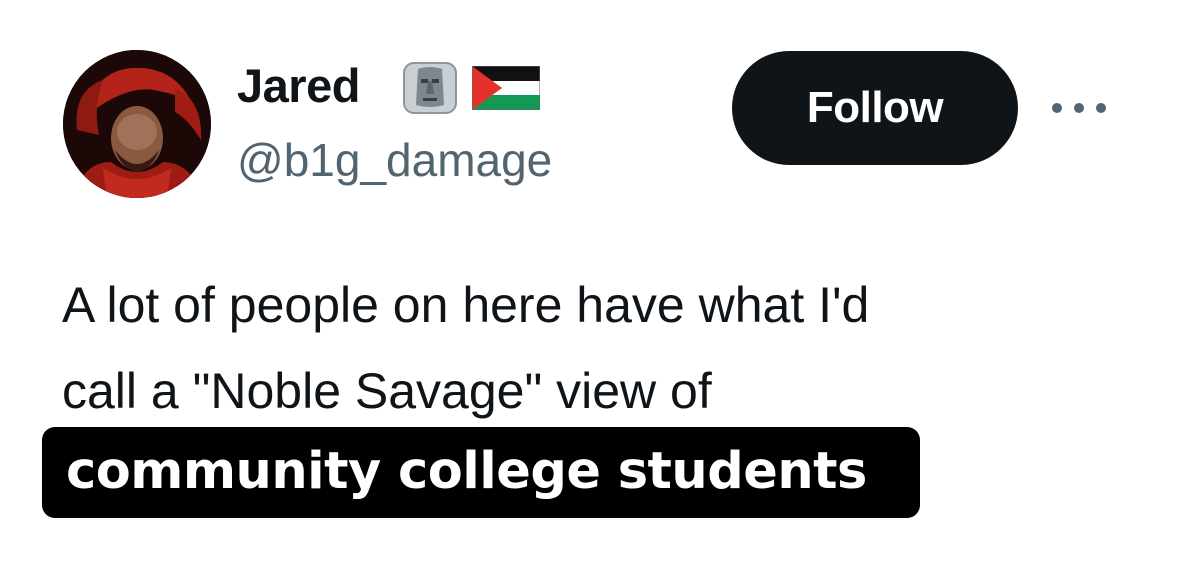 Image resolution: width=1179 pixels, height=570 pixels. Describe the element at coordinates (298, 86) in the screenshot. I see `display-name: Jared` at that location.